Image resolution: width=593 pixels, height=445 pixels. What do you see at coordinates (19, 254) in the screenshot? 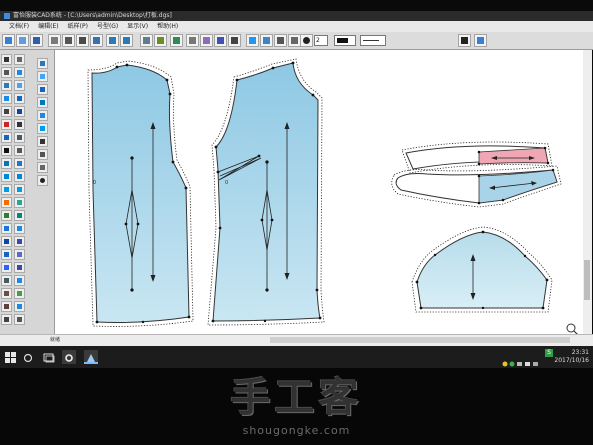
I see `tool-2-16-button` at bounding box center [19, 254].